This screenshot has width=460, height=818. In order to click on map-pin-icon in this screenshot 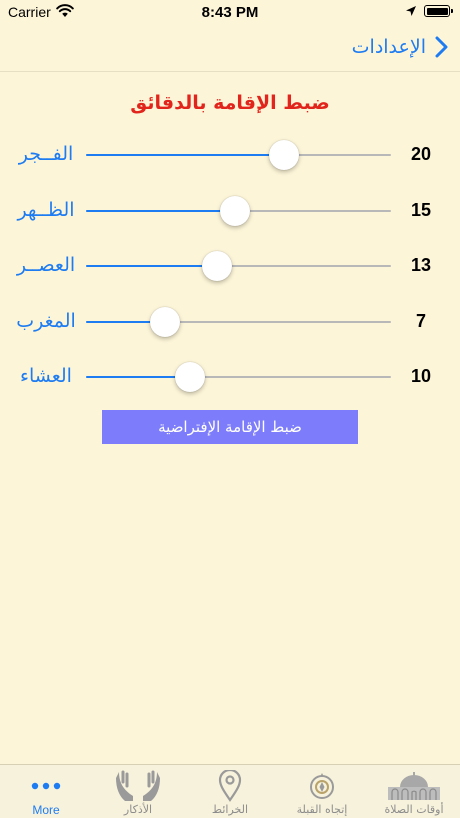, I will do `click(230, 786)`.